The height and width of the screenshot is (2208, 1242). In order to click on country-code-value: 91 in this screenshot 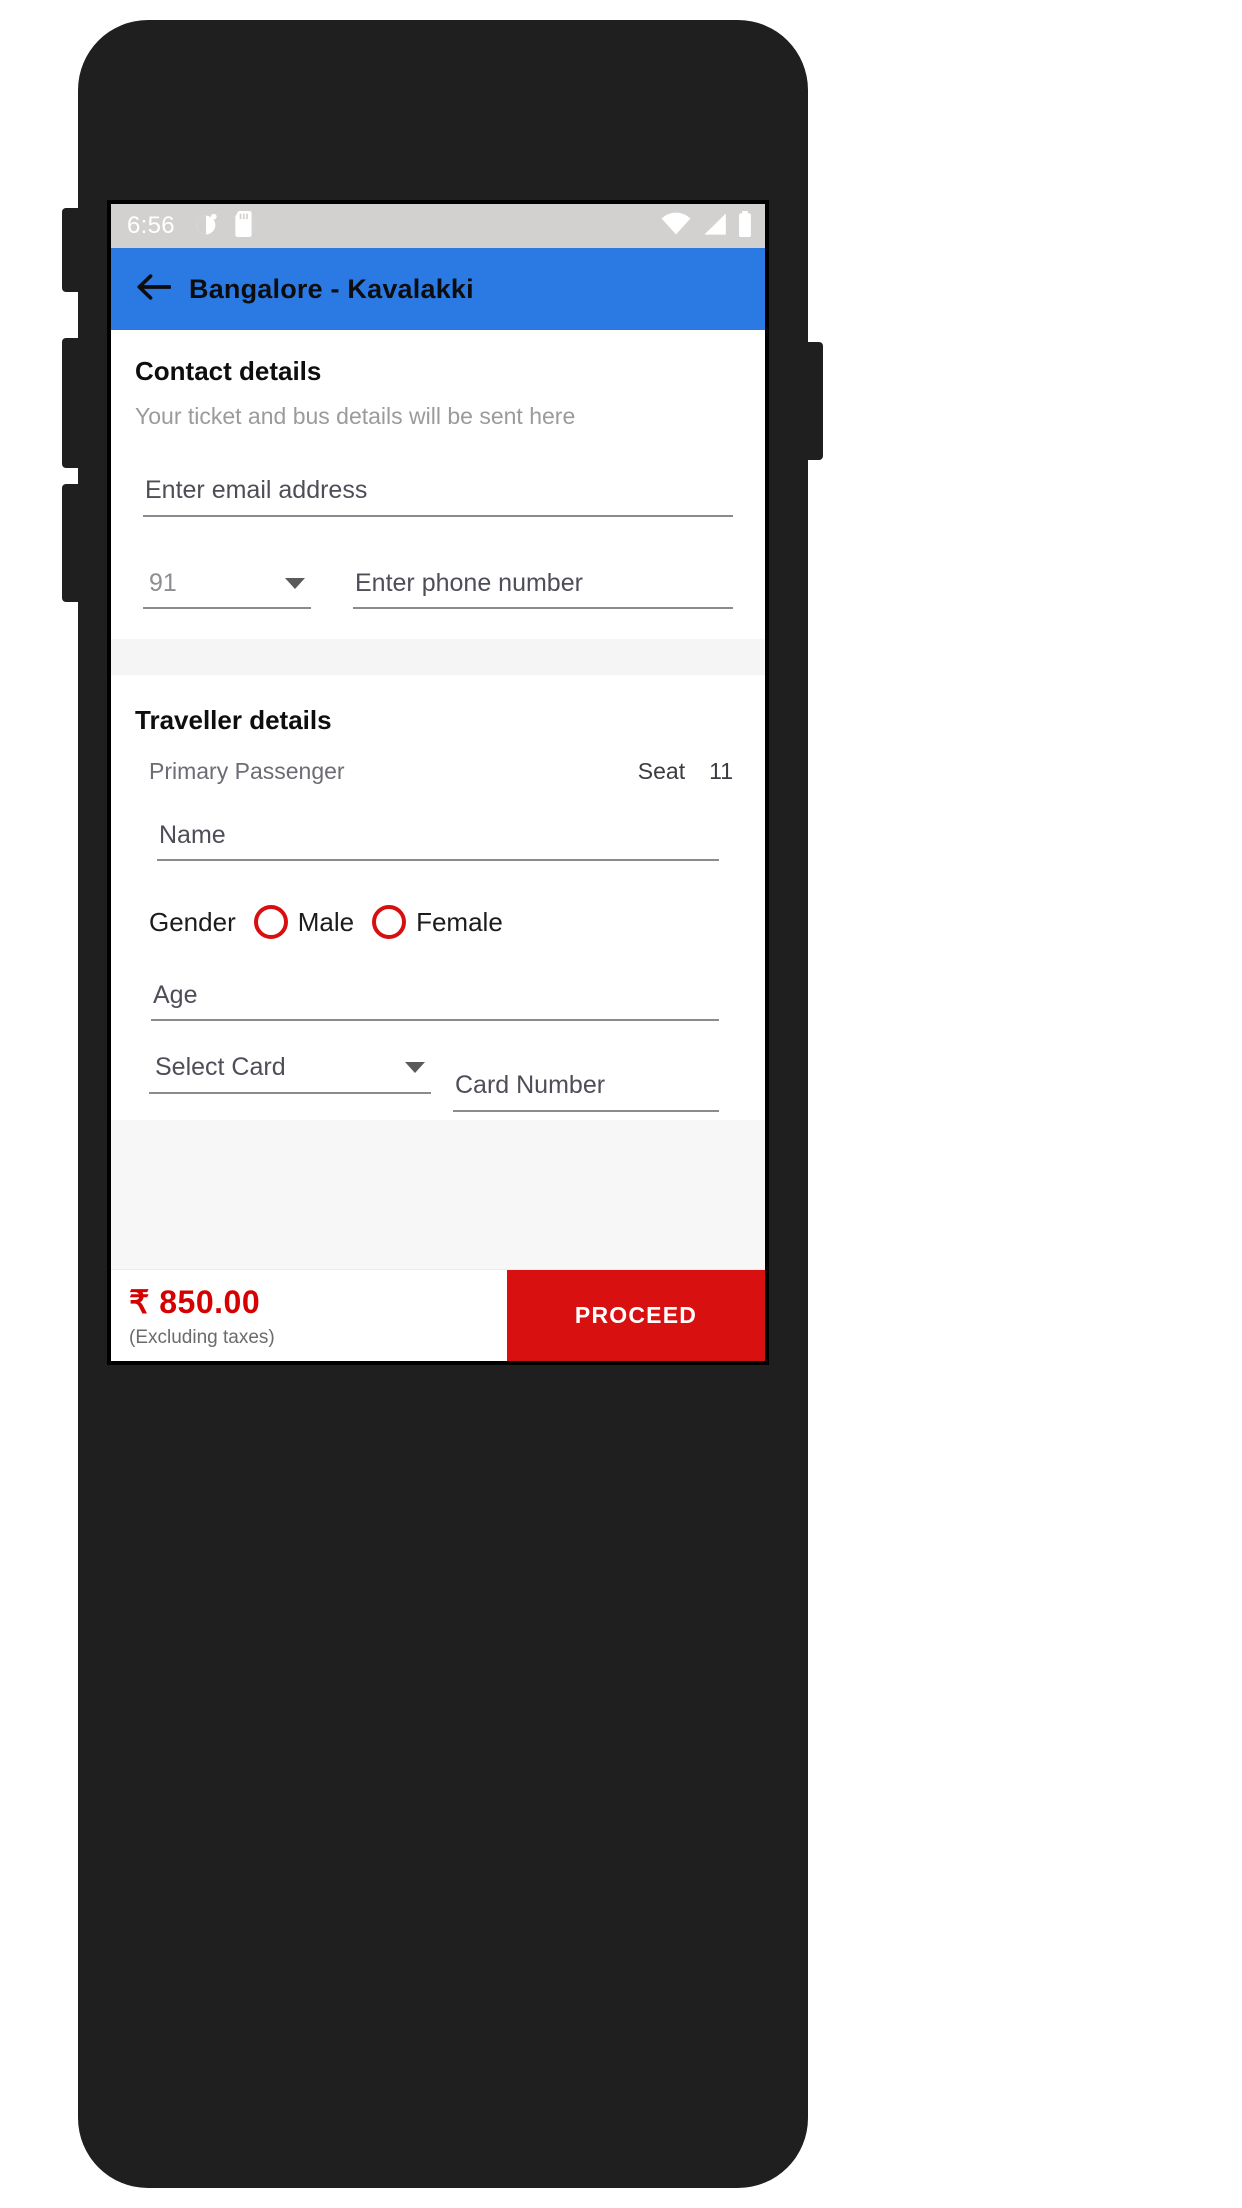, I will do `click(163, 583)`.